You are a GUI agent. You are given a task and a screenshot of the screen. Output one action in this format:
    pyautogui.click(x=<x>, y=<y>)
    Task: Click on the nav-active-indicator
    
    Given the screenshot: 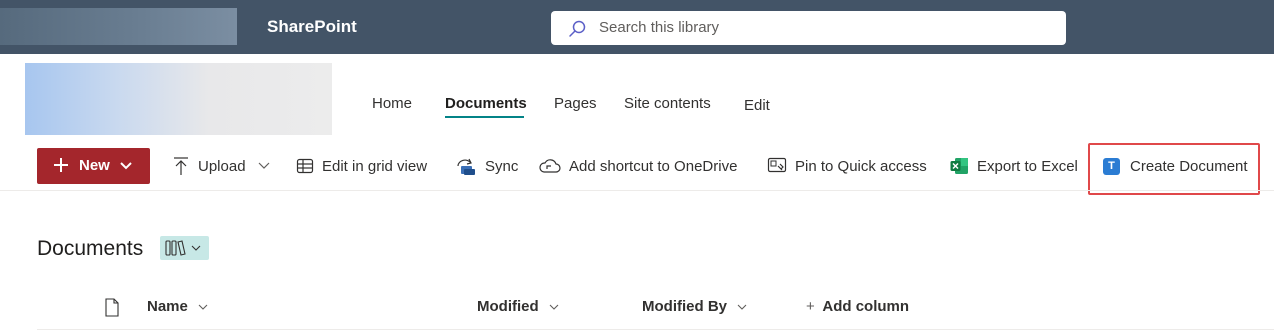 What is the action you would take?
    pyautogui.click(x=484, y=117)
    